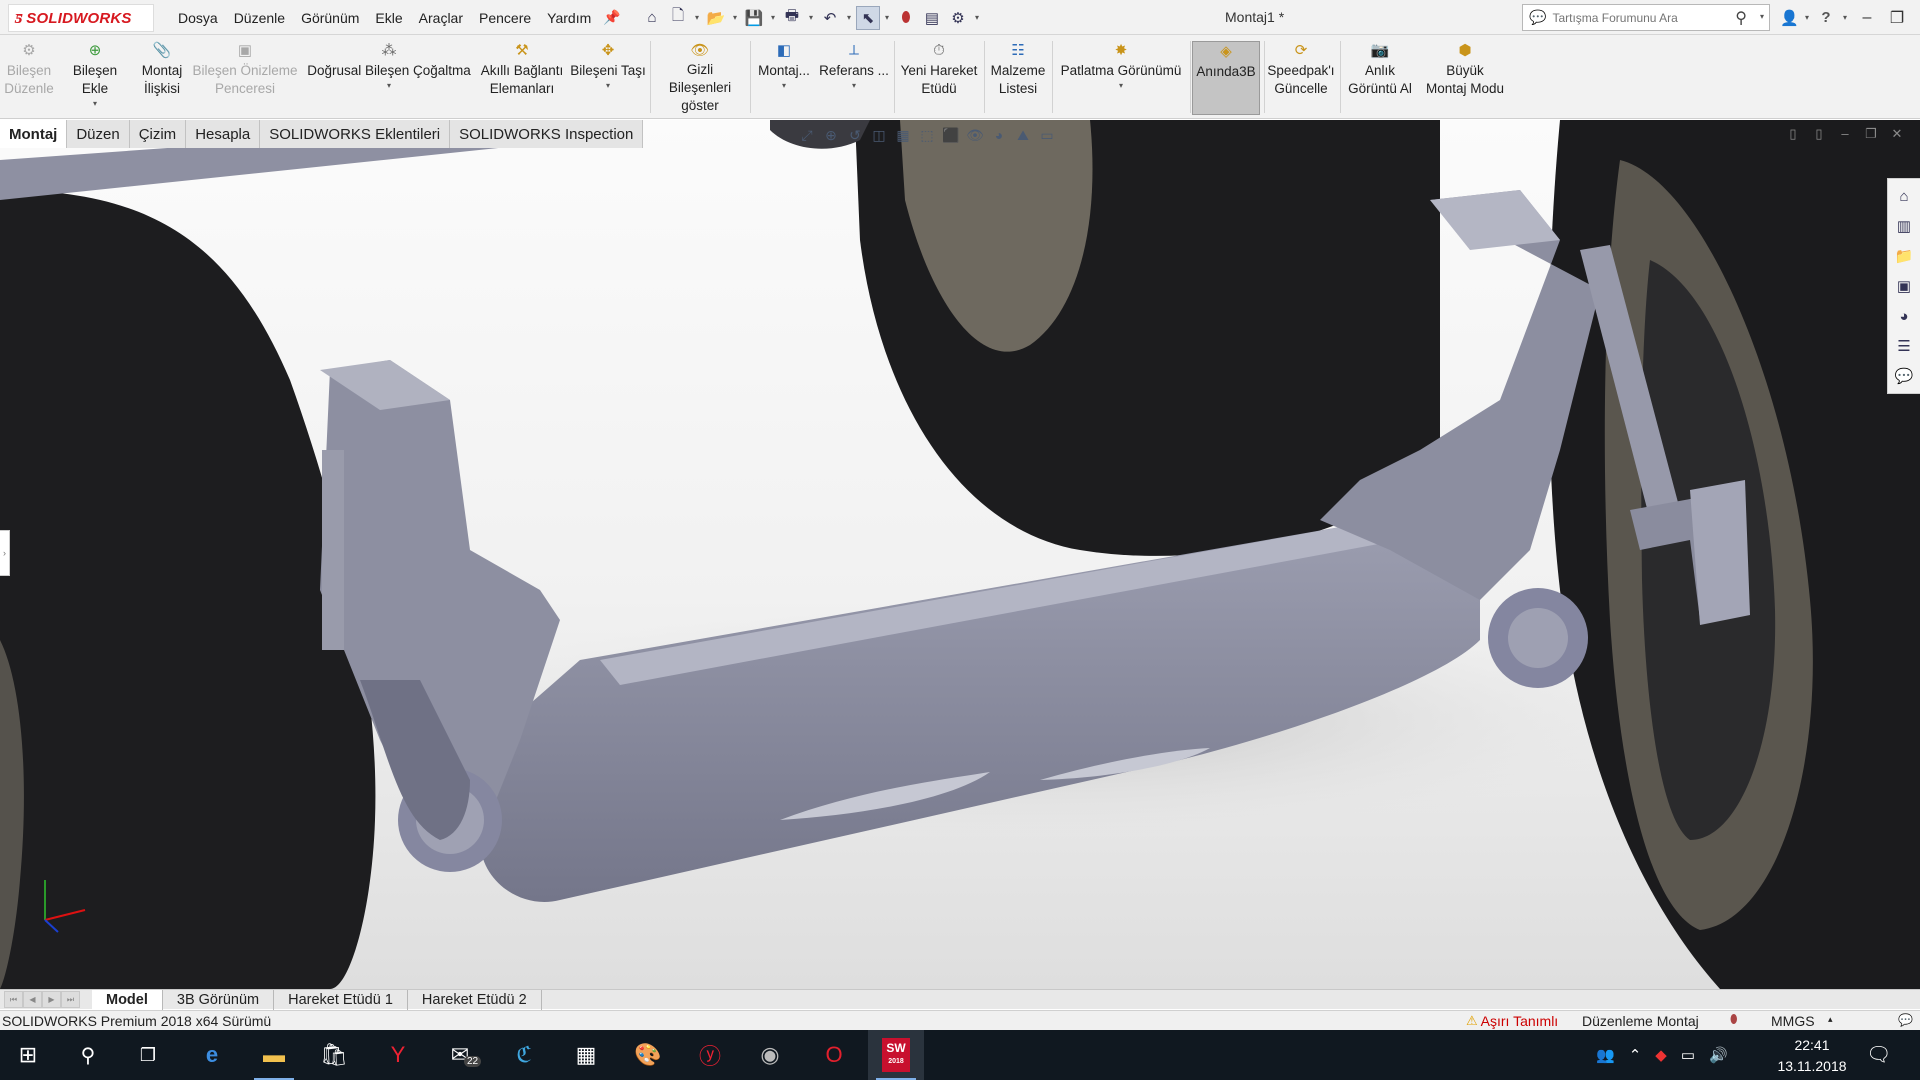 Image resolution: width=1920 pixels, height=1080 pixels. What do you see at coordinates (1867, 18) in the screenshot?
I see `minimize-icon: –` at bounding box center [1867, 18].